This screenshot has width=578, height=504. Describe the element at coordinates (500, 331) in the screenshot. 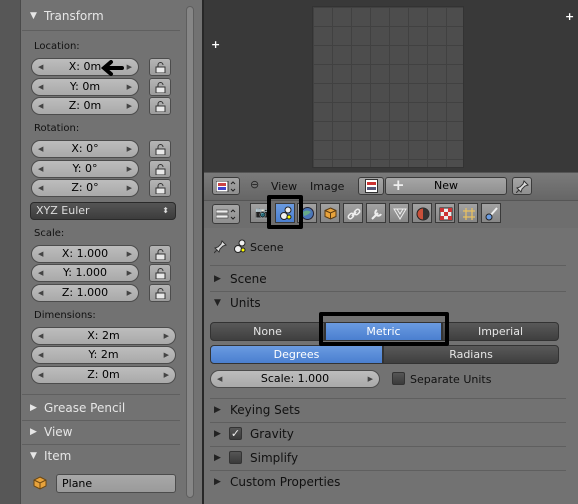

I see `unit-system-imperial-button: Imperial` at that location.